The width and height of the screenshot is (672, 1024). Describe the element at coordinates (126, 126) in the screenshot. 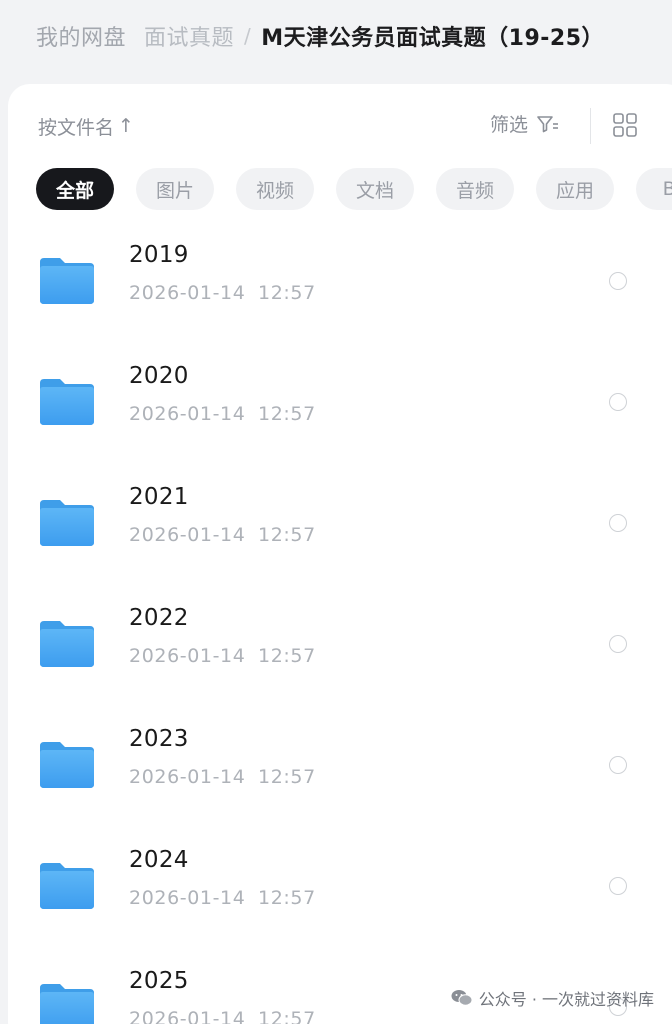

I see `sort-ascending-icon: ↑` at that location.